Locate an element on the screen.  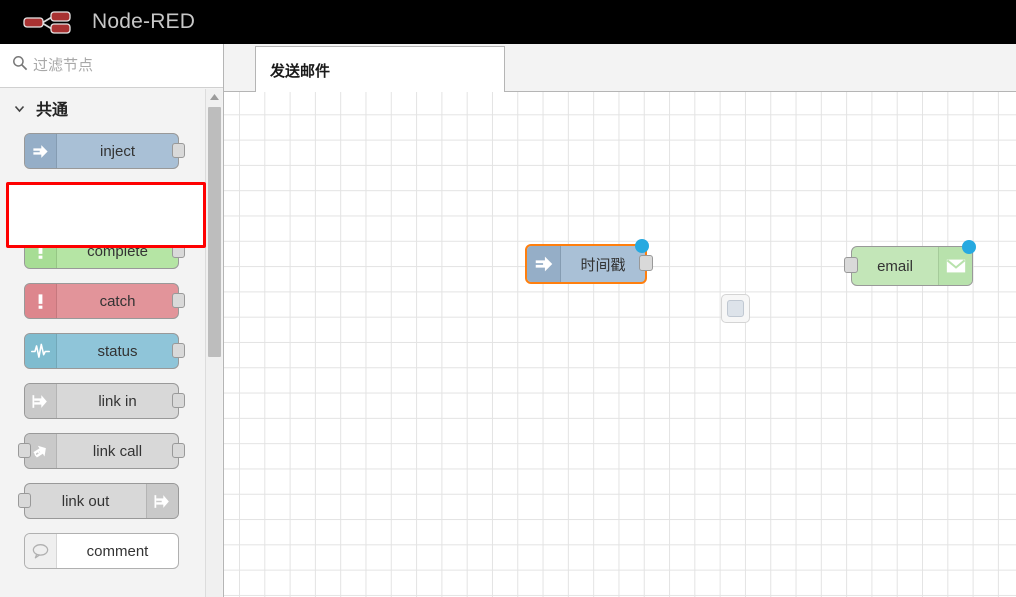
inject-trigger-button is located at coordinates (735, 308).